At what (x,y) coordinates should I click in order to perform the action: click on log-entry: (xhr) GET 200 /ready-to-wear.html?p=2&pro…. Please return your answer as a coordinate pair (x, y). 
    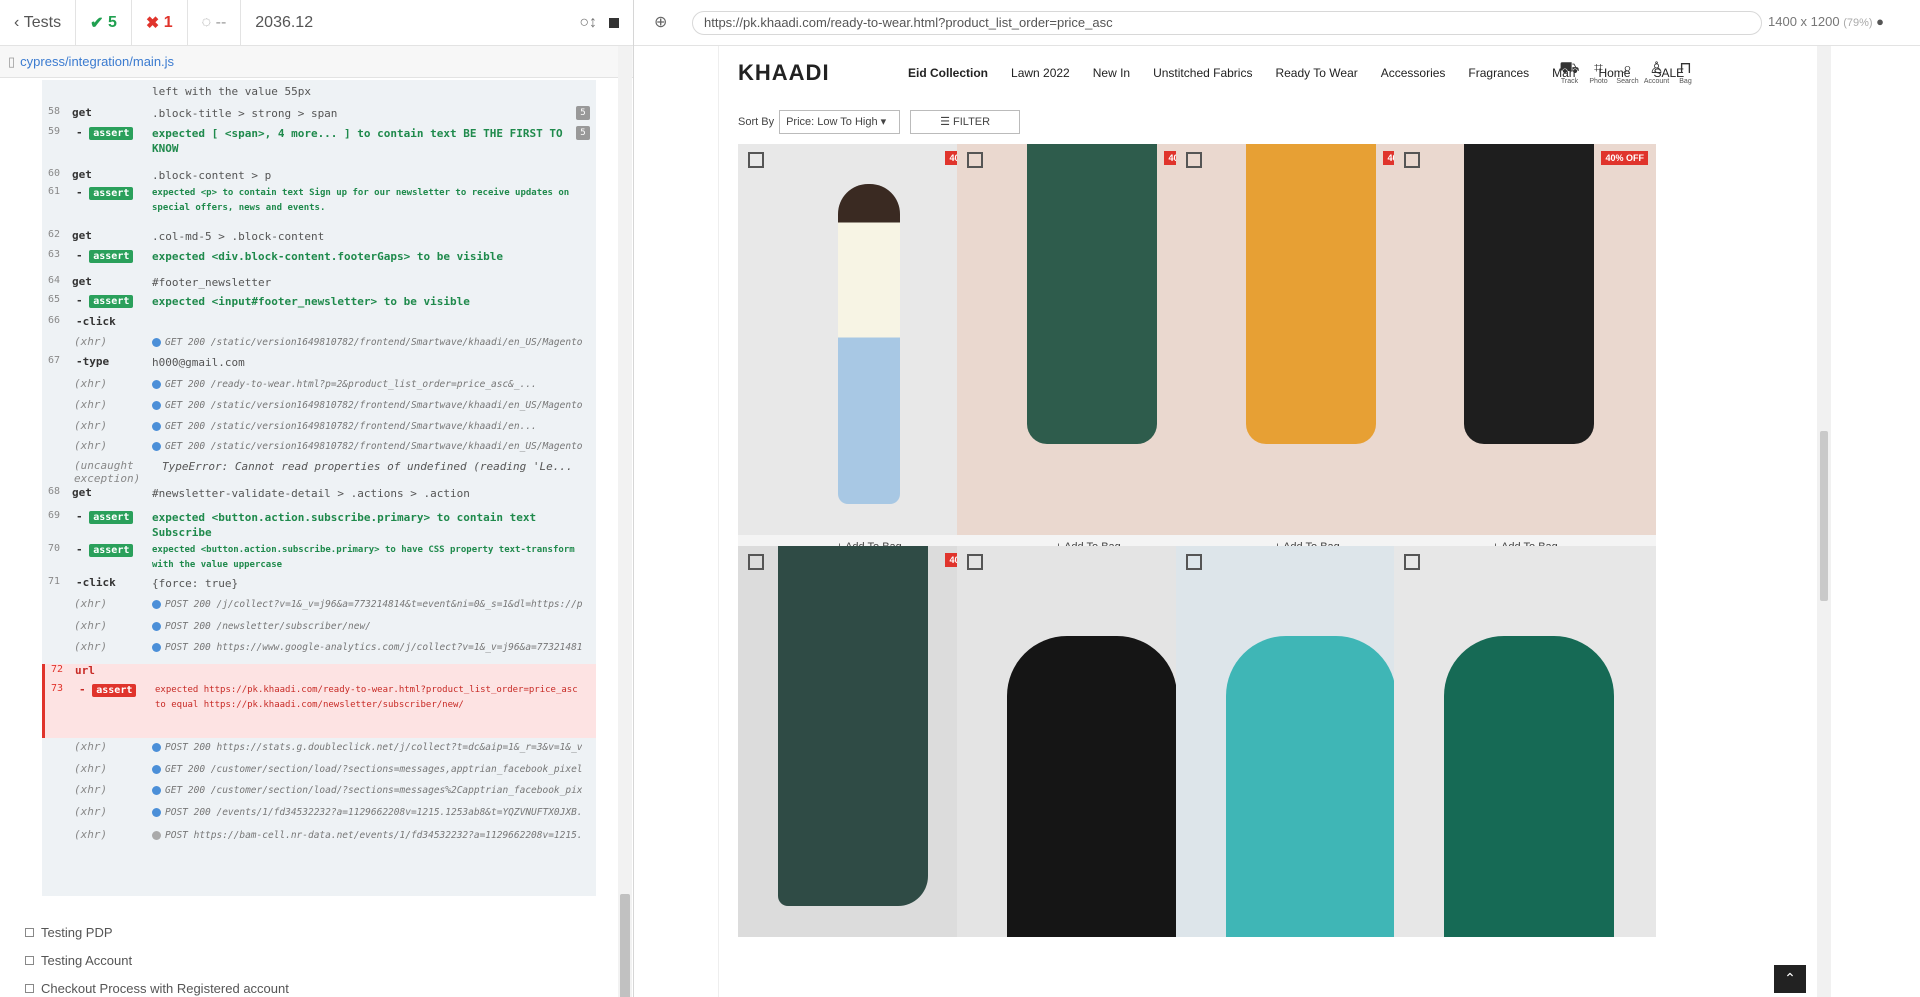
    Looking at the image, I should click on (319, 387).